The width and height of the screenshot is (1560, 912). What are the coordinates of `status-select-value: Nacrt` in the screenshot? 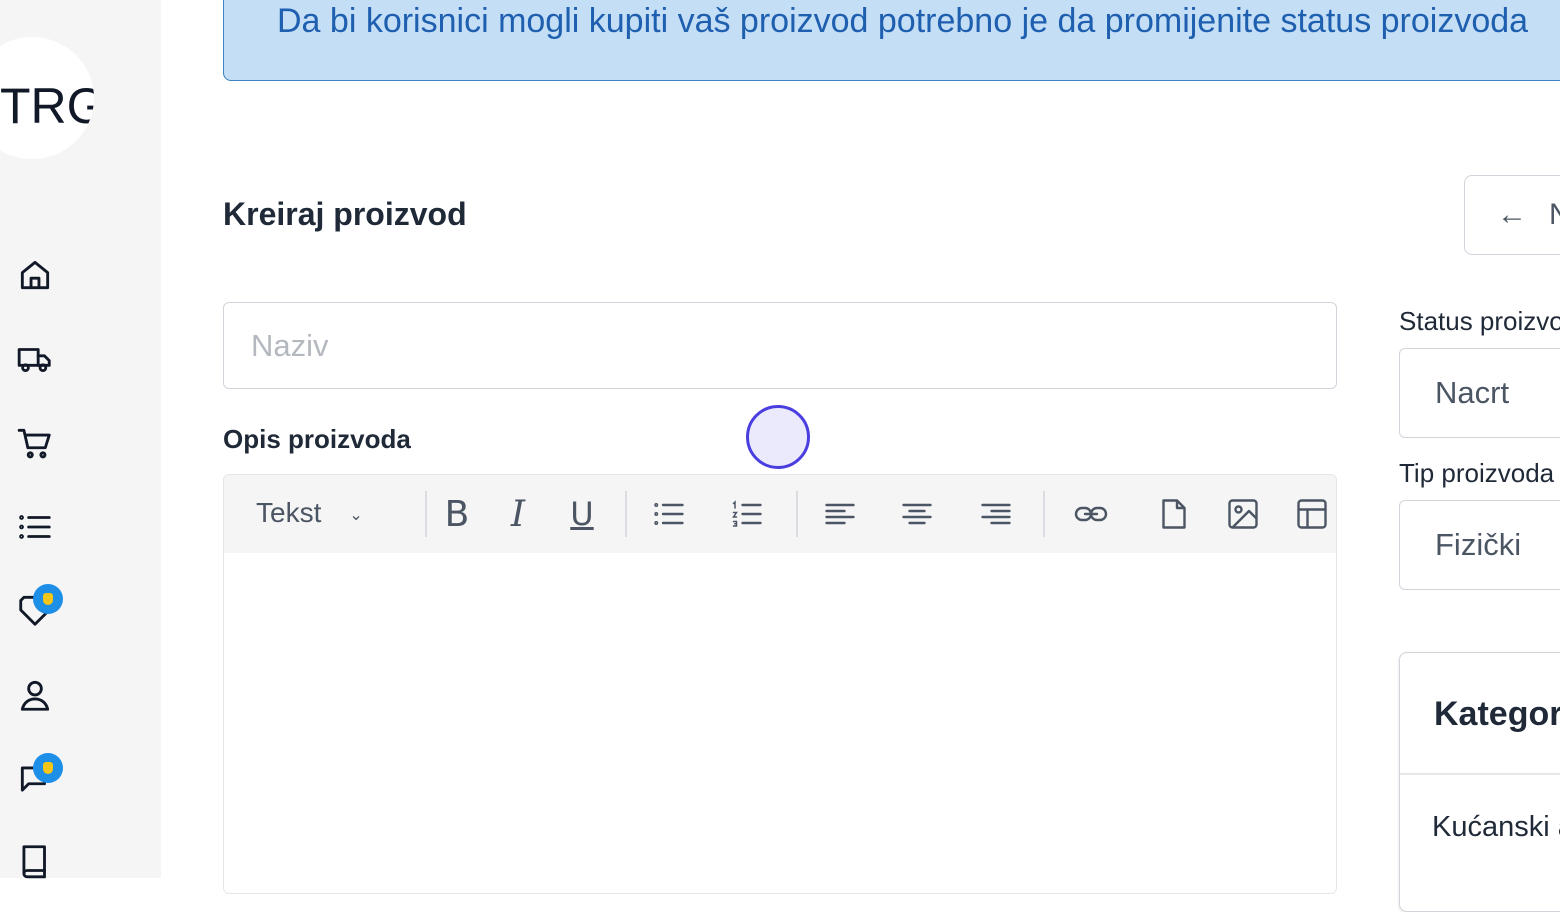 It's located at (1472, 392).